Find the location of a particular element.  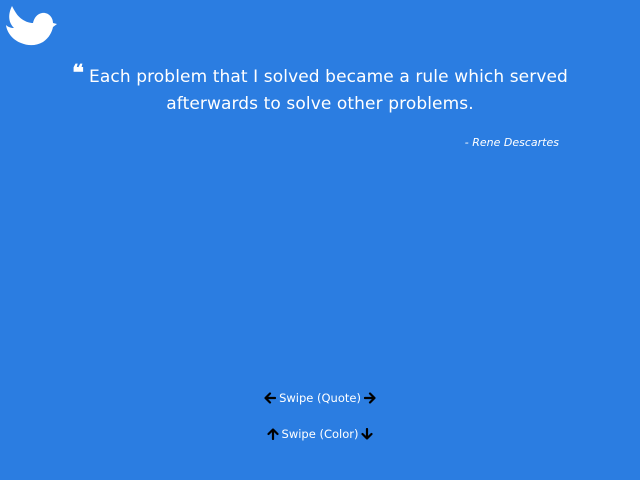

tweet-button is located at coordinates (30, 26).